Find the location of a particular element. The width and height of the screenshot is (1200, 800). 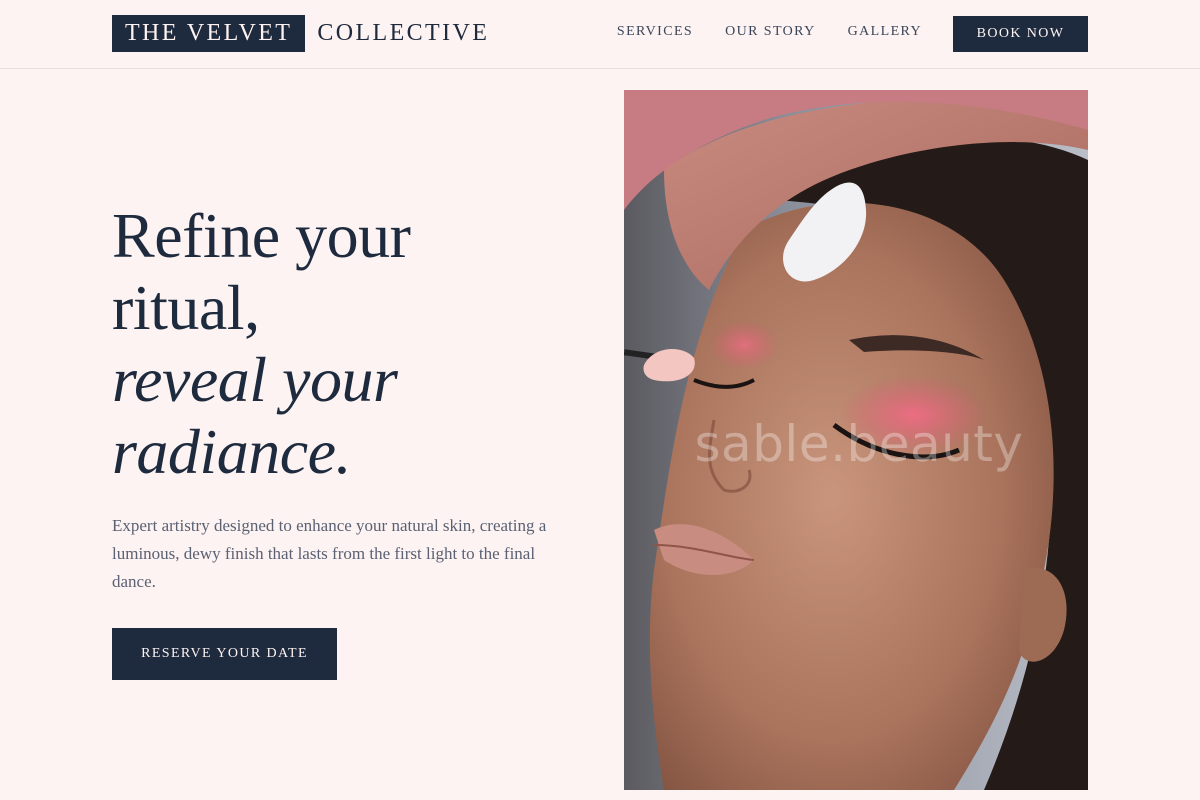

hero-title-line-3: reveal your is located at coordinates (255, 379).